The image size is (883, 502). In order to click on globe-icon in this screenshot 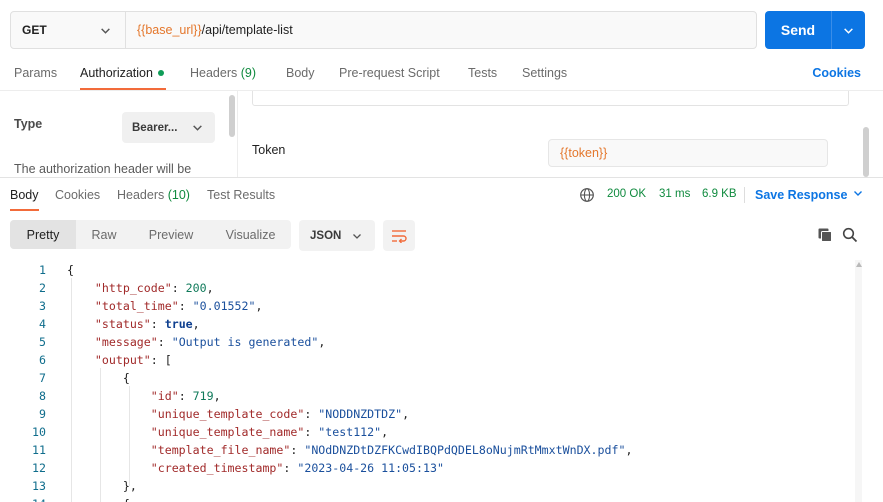, I will do `click(587, 195)`.